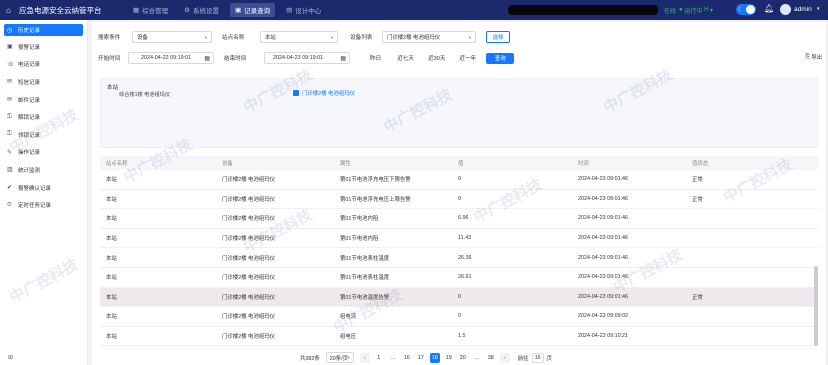 The width and height of the screenshot is (828, 365). Describe the element at coordinates (803, 9) in the screenshot. I see `user-name: admin` at that location.